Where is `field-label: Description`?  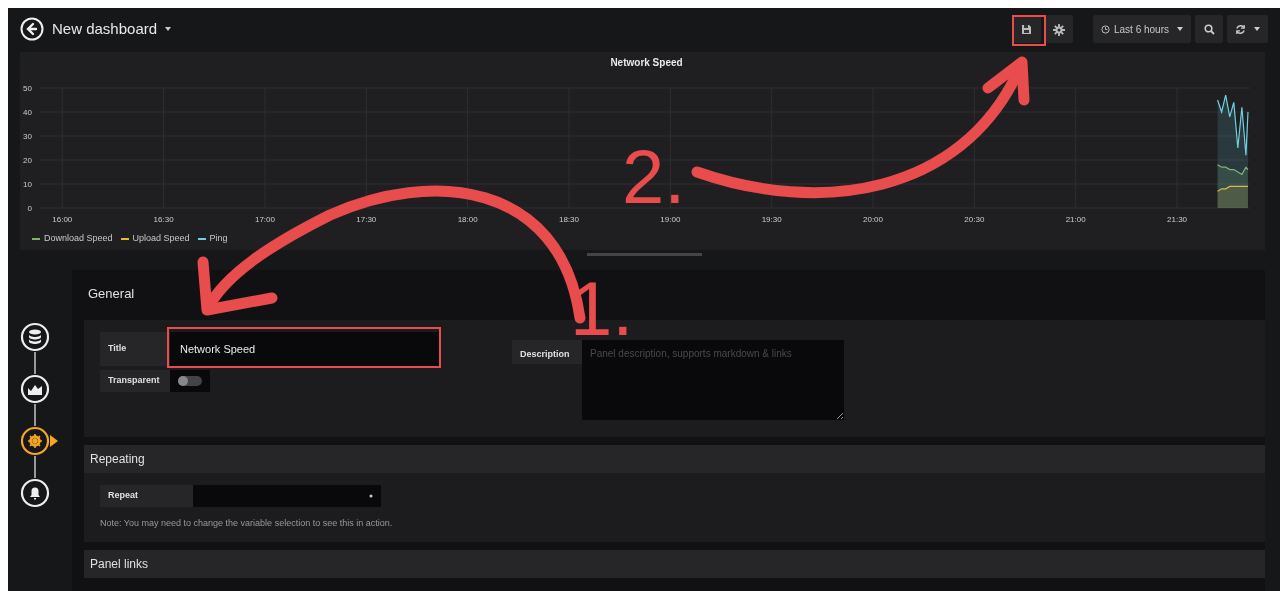 field-label: Description is located at coordinates (547, 351).